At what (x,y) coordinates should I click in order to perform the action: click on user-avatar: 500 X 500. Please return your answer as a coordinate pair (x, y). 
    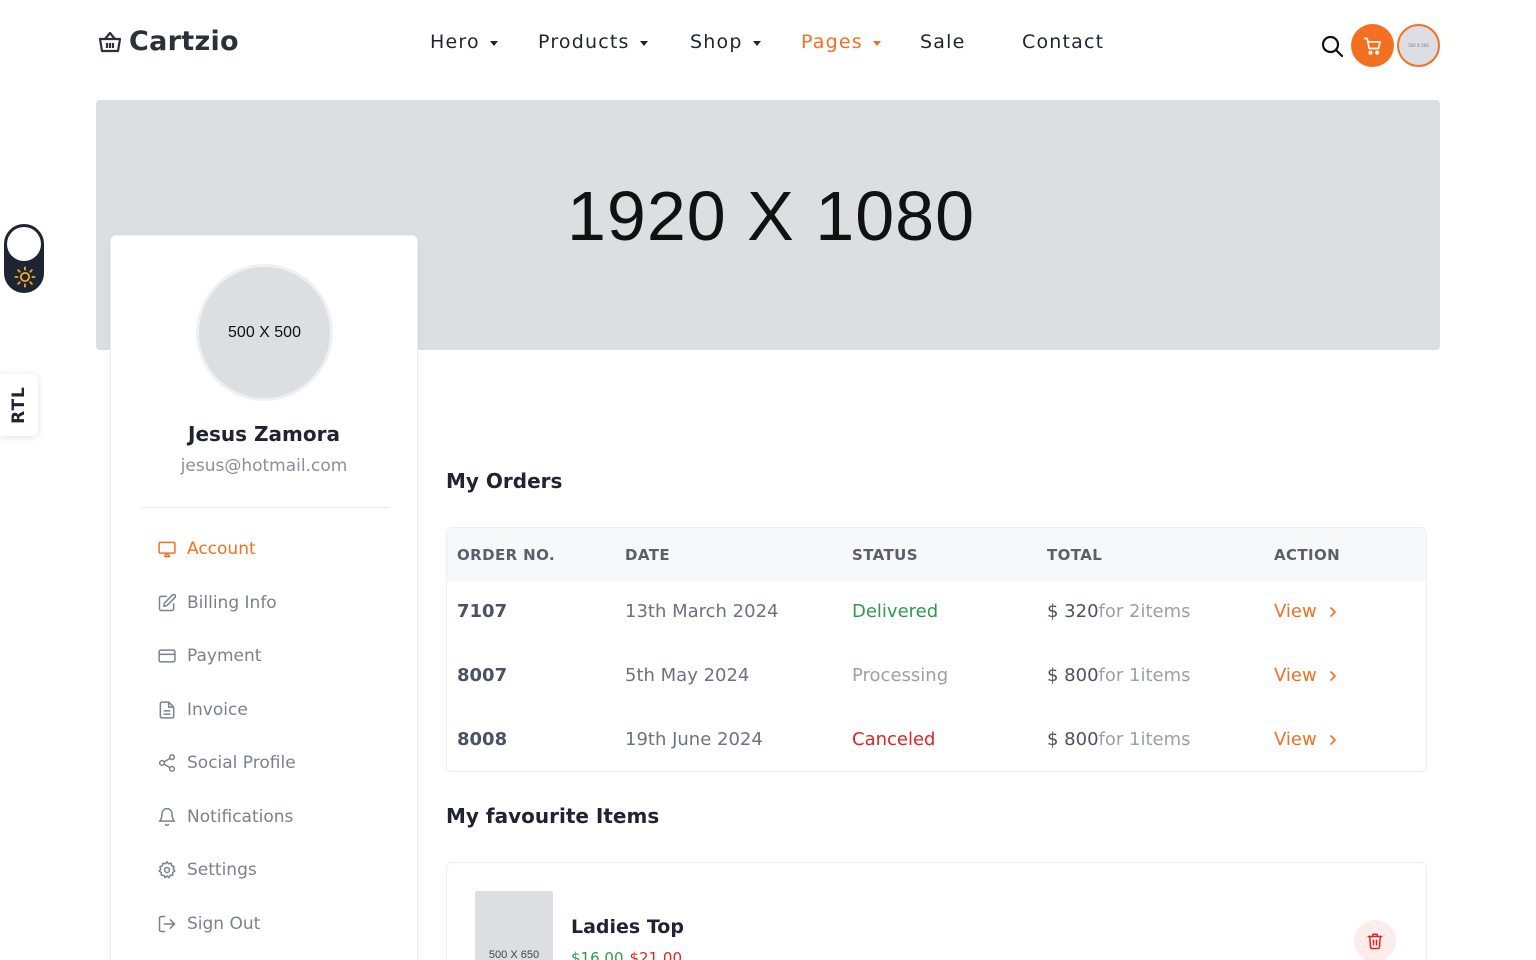
    Looking at the image, I should click on (1418, 45).